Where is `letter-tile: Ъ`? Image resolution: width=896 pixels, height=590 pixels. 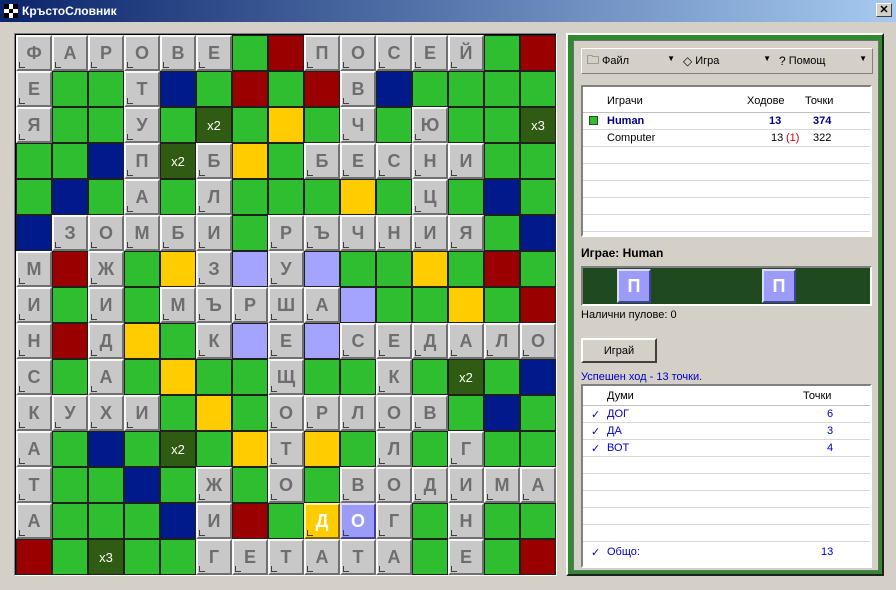 letter-tile: Ъ is located at coordinates (322, 233).